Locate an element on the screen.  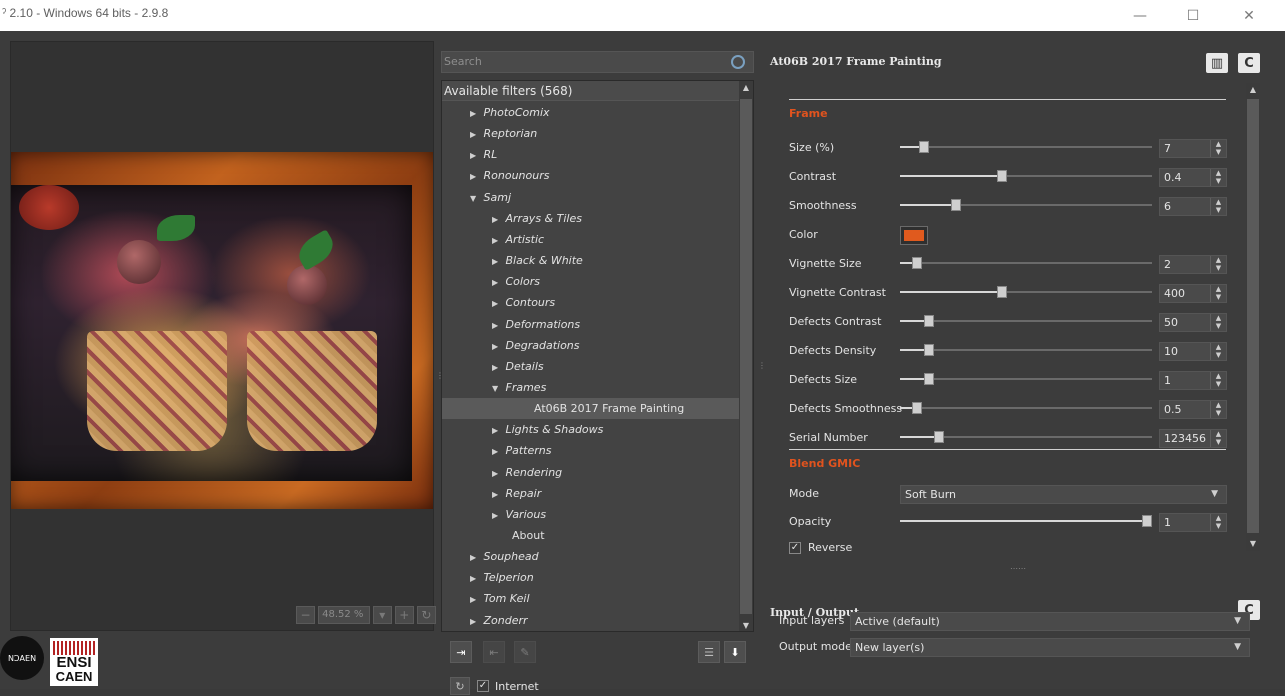
maximize-button: ☐ is located at coordinates (1193, 15).